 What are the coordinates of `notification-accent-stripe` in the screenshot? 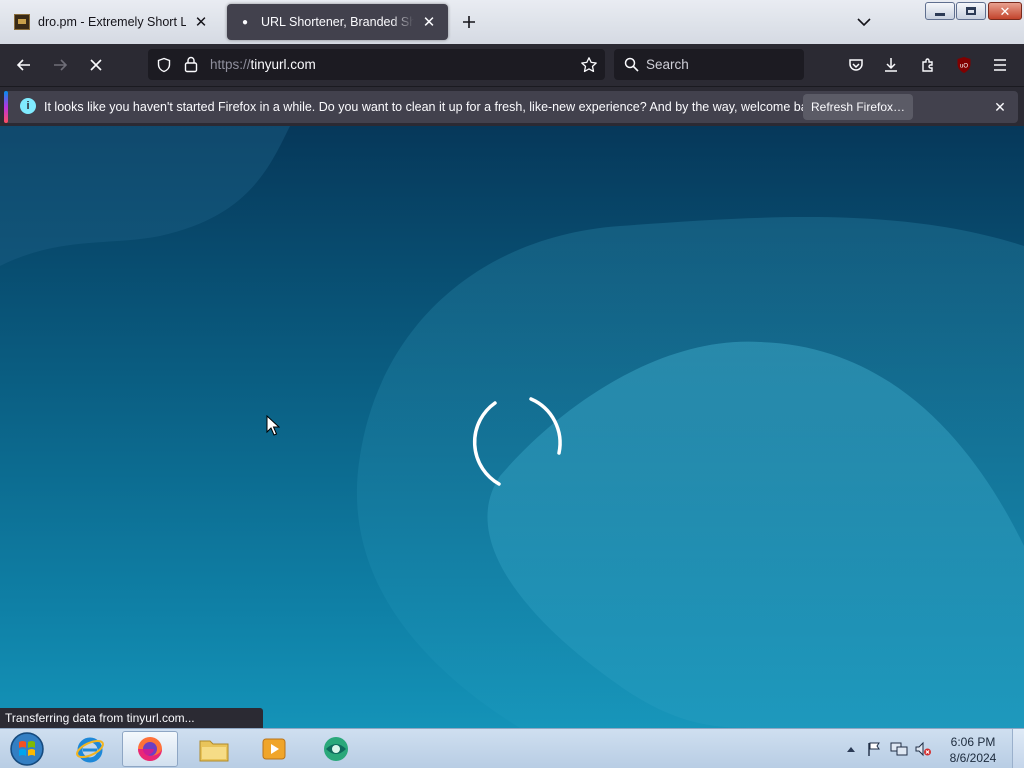 It's located at (6, 107).